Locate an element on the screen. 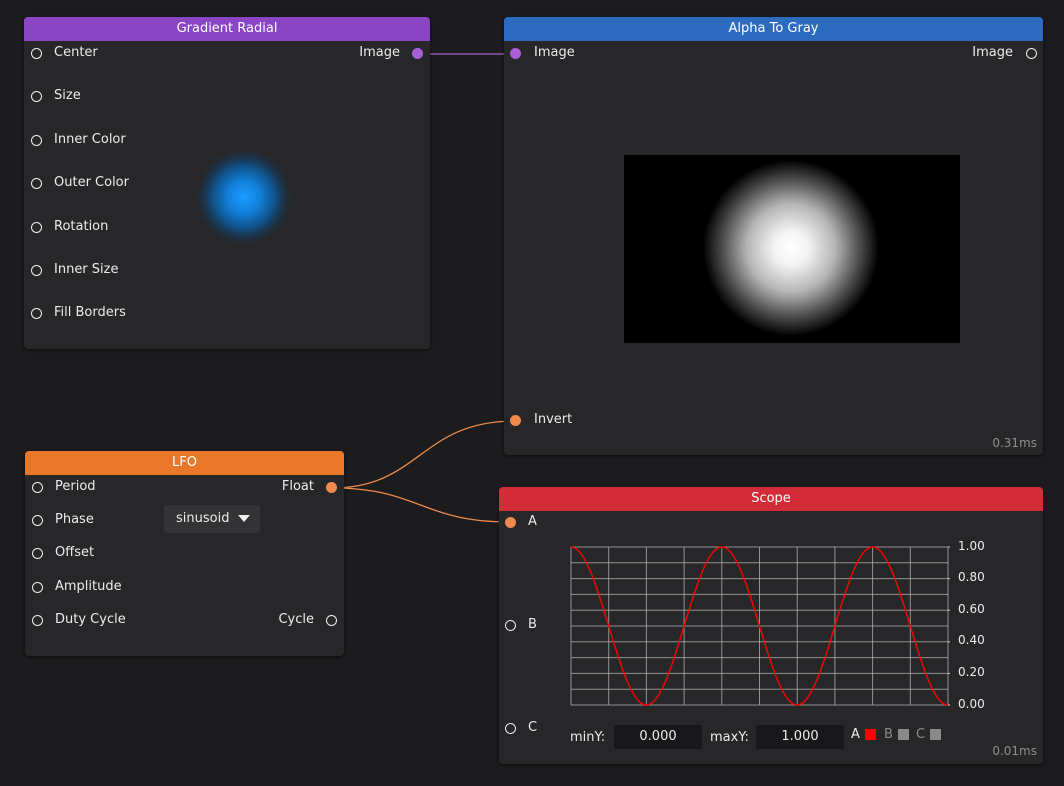 This screenshot has height=786, width=1064. image-input-socket is located at coordinates (515, 53).